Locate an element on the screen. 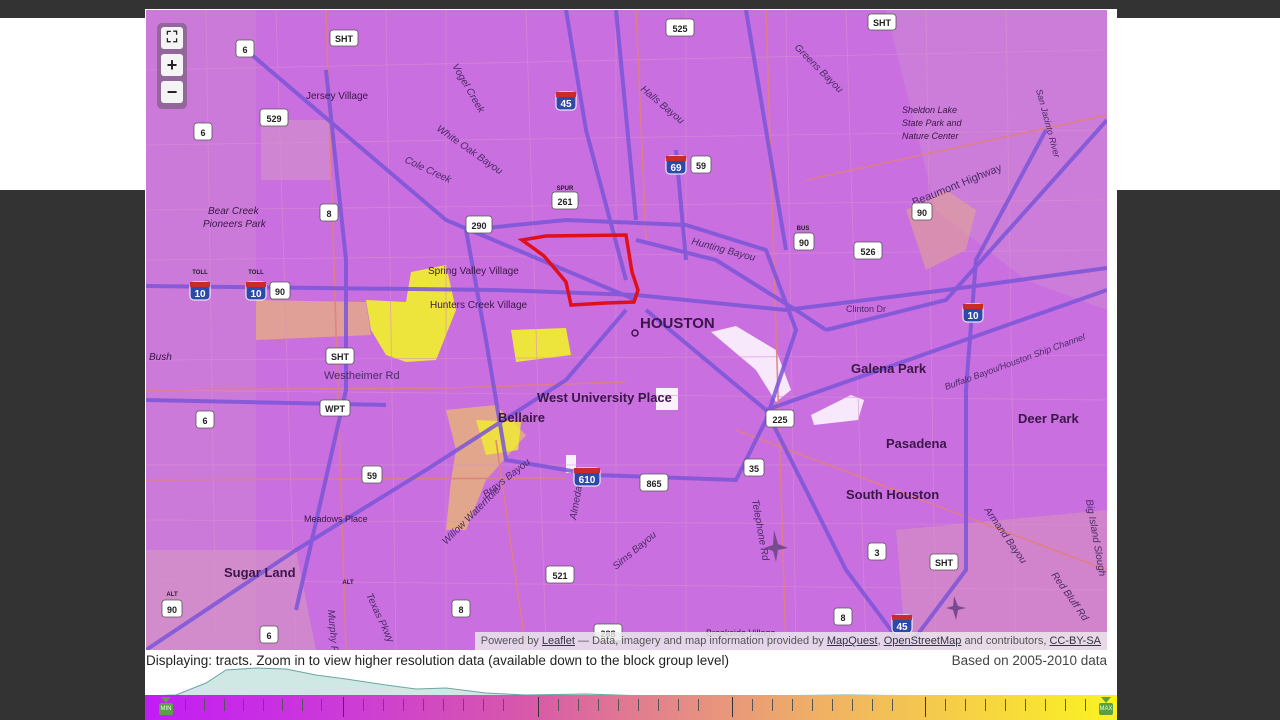 This screenshot has height=720, width=1280. histogram-area is located at coordinates (627, 682).